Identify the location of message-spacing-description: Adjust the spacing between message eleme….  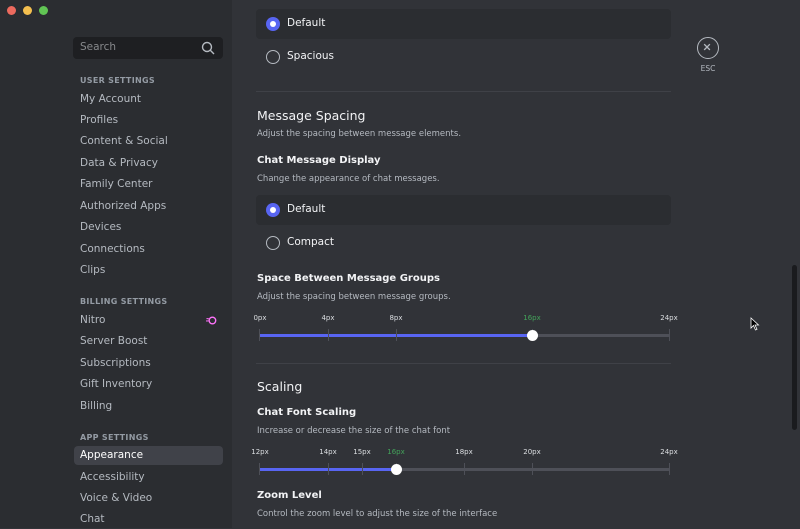
(359, 134).